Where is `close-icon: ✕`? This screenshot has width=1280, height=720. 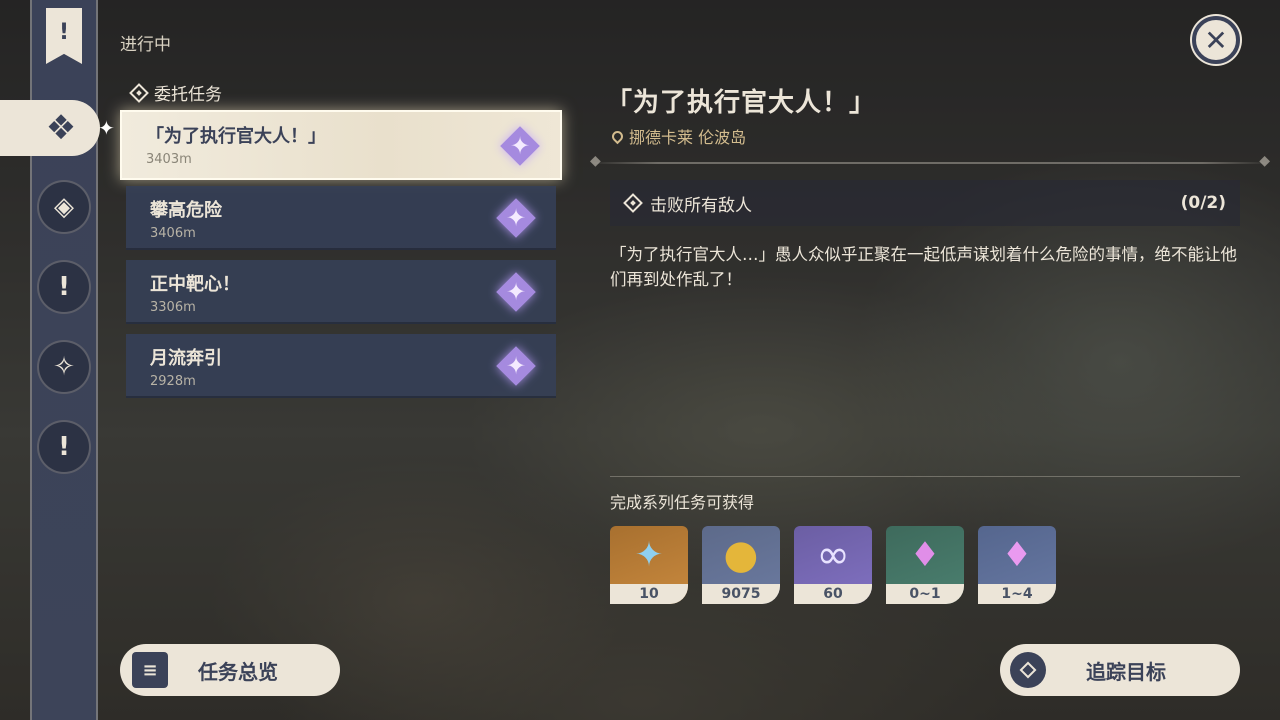 close-icon: ✕ is located at coordinates (1216, 40).